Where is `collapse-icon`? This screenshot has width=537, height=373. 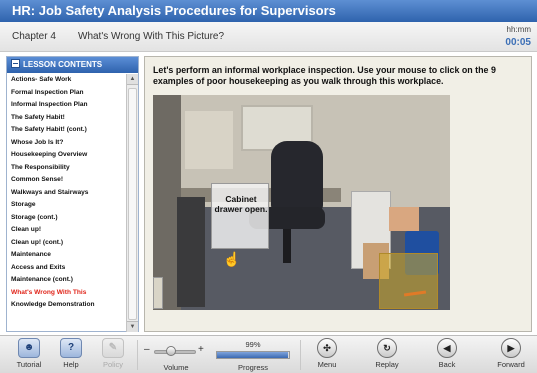 collapse-icon is located at coordinates (15, 63).